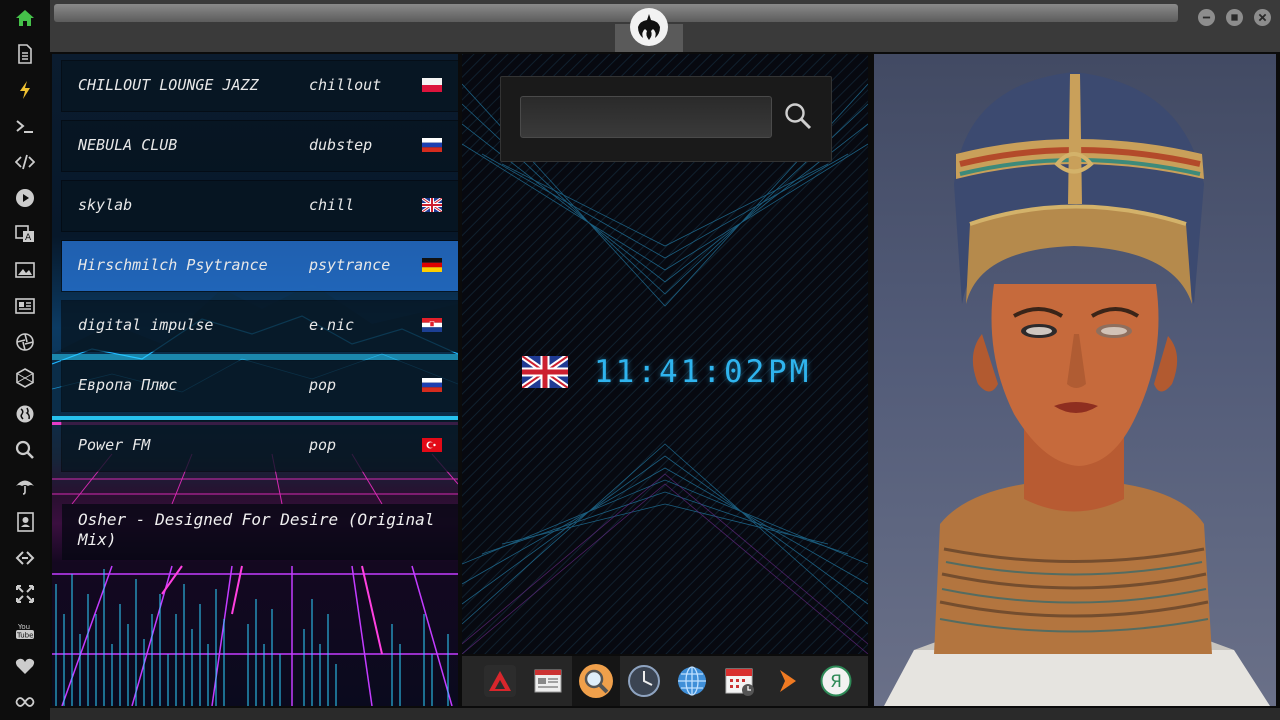 The width and height of the screenshot is (1280, 720). I want to click on play-icon, so click(25, 198).